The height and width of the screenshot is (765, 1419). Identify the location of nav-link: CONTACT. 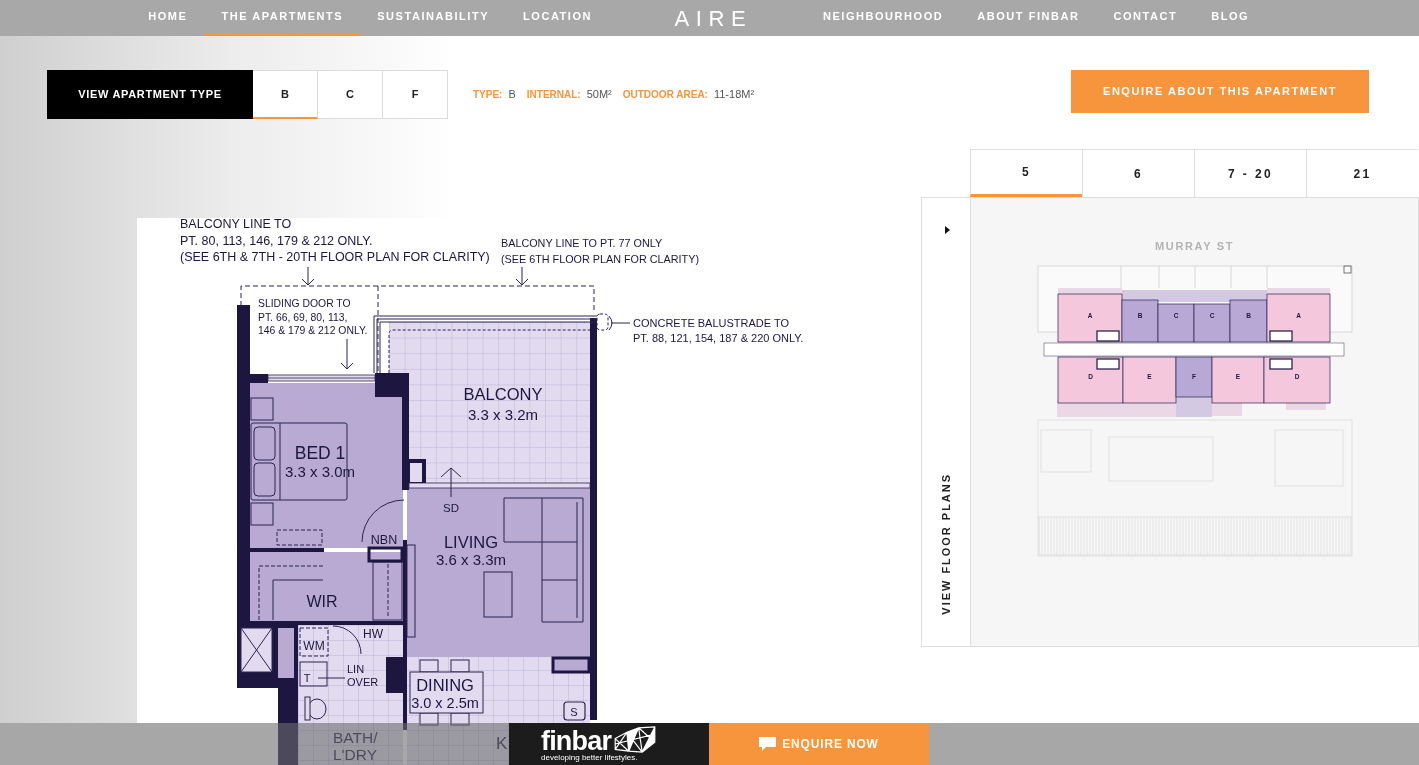
(1145, 18).